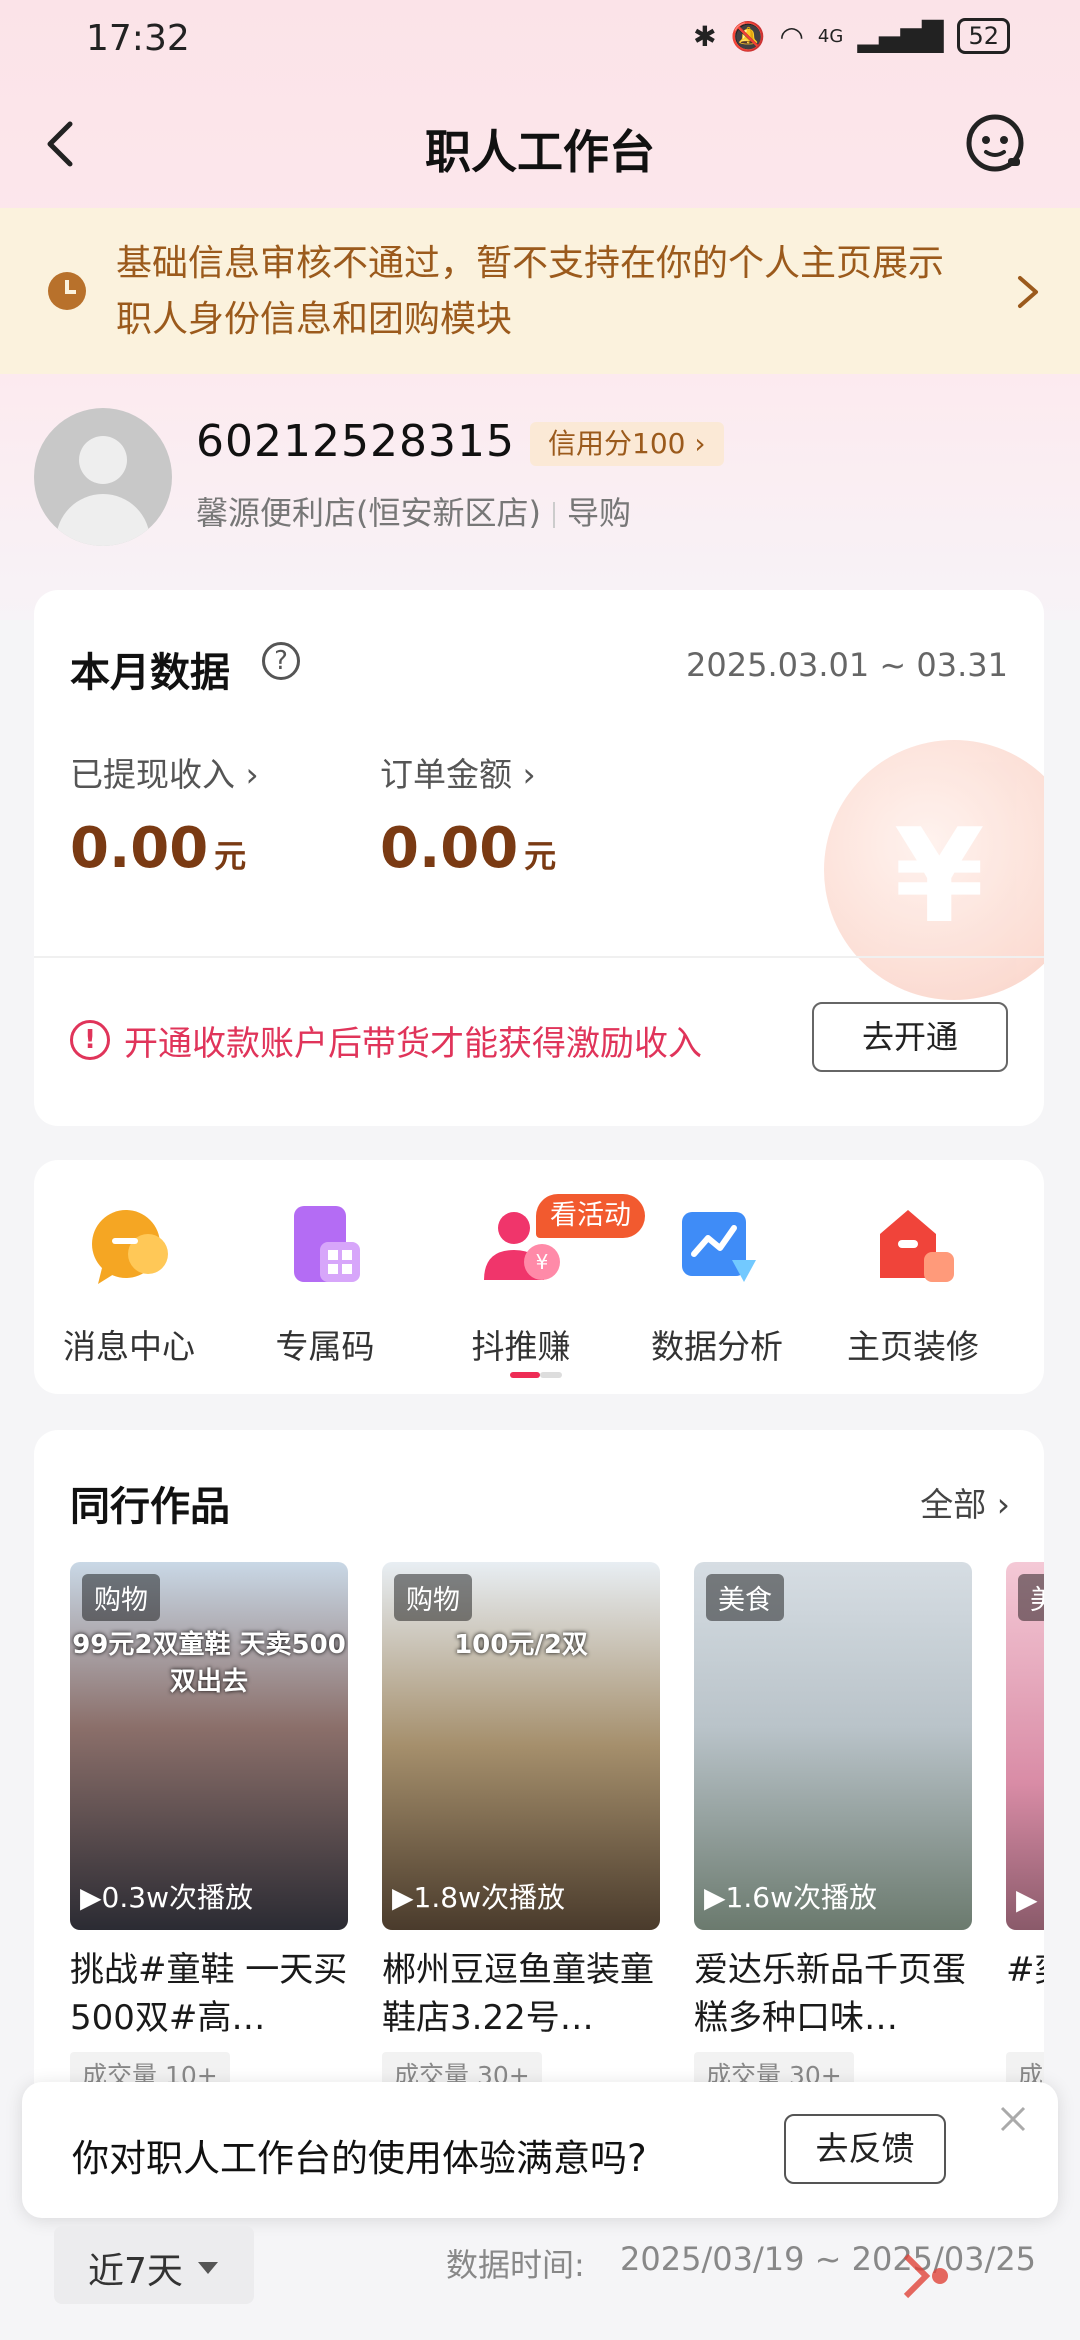  I want to click on metric-unit: 元, so click(540, 856).